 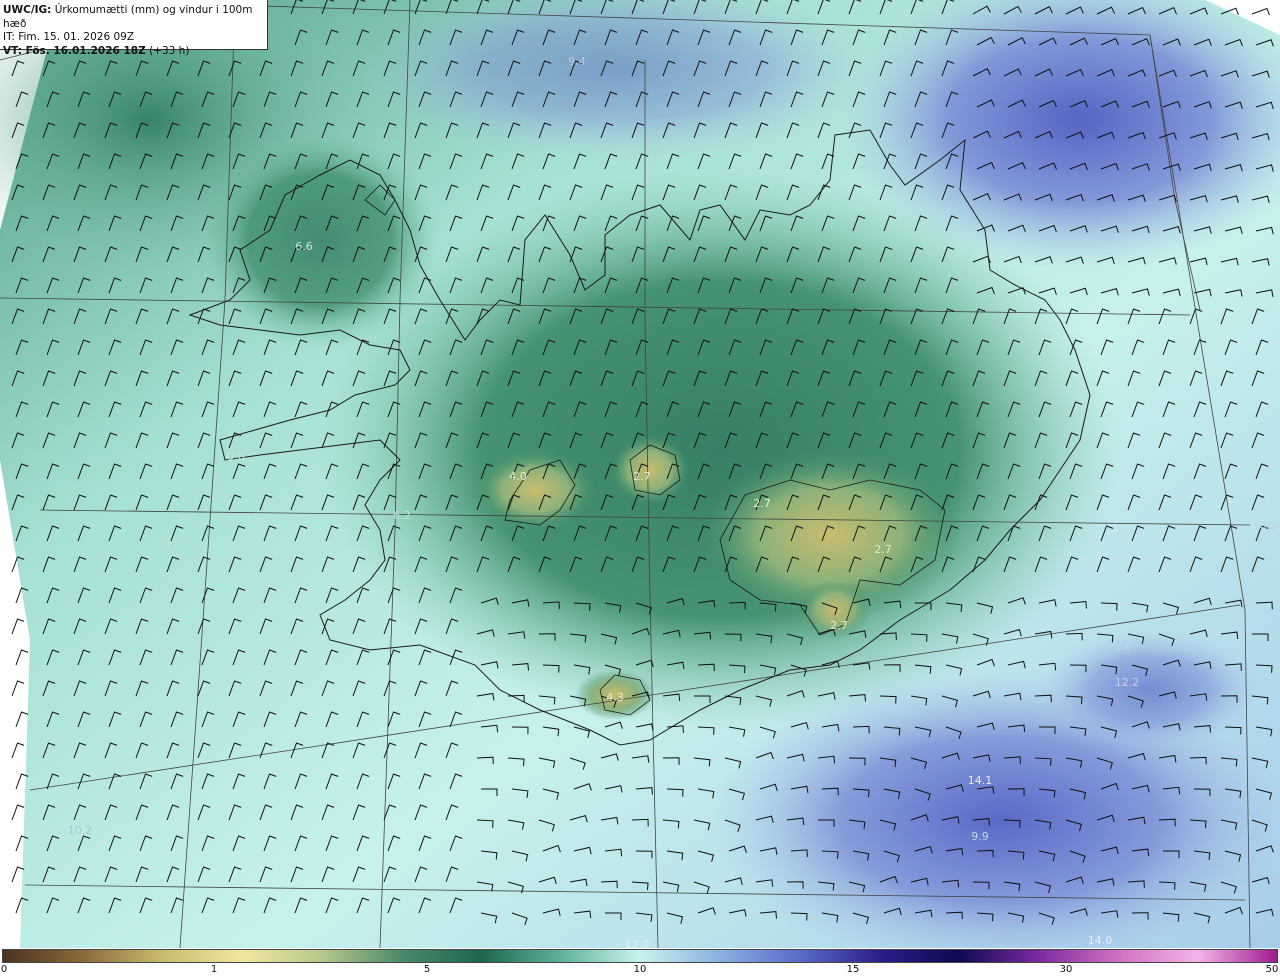 I want to click on colorbar-strip, so click(x=640, y=956).